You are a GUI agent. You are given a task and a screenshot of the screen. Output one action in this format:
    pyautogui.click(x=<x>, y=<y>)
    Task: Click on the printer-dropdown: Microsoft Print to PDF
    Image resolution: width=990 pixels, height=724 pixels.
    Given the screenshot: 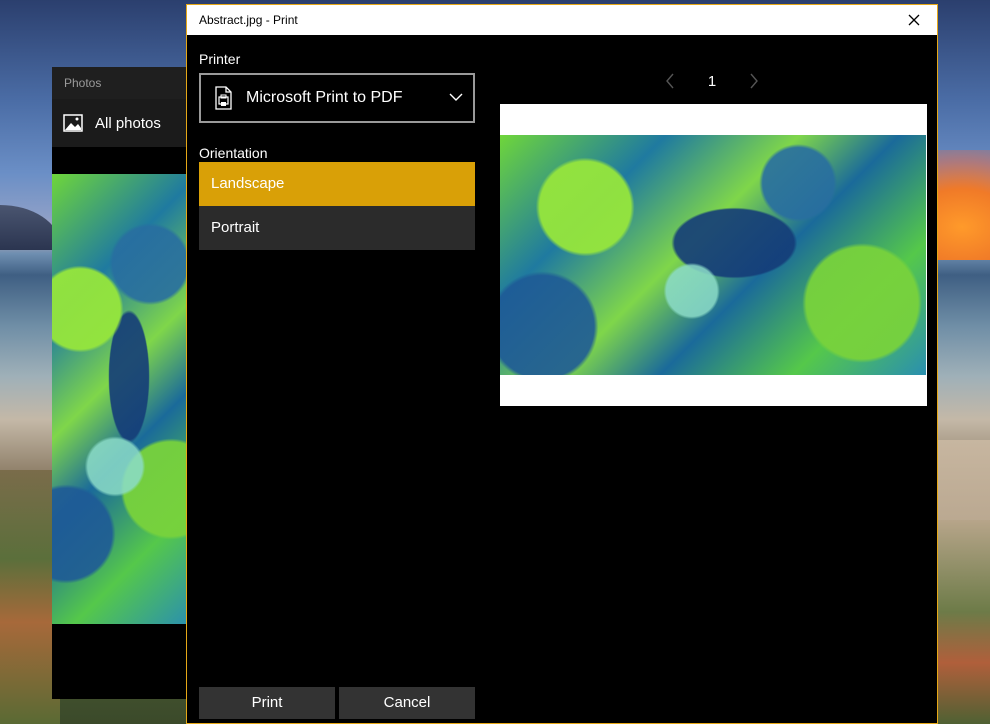 What is the action you would take?
    pyautogui.click(x=337, y=98)
    